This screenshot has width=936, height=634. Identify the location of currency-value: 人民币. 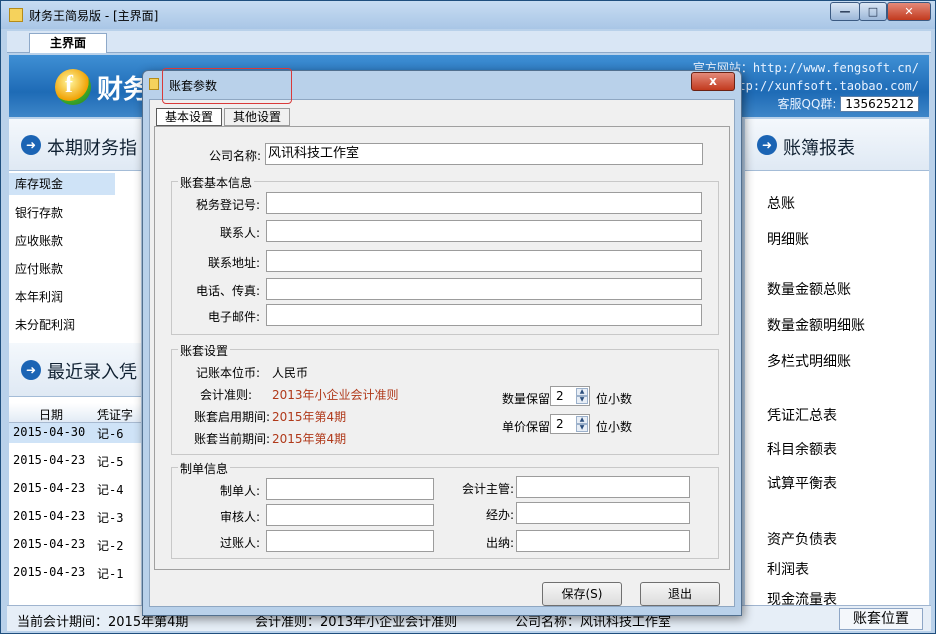
(290, 373).